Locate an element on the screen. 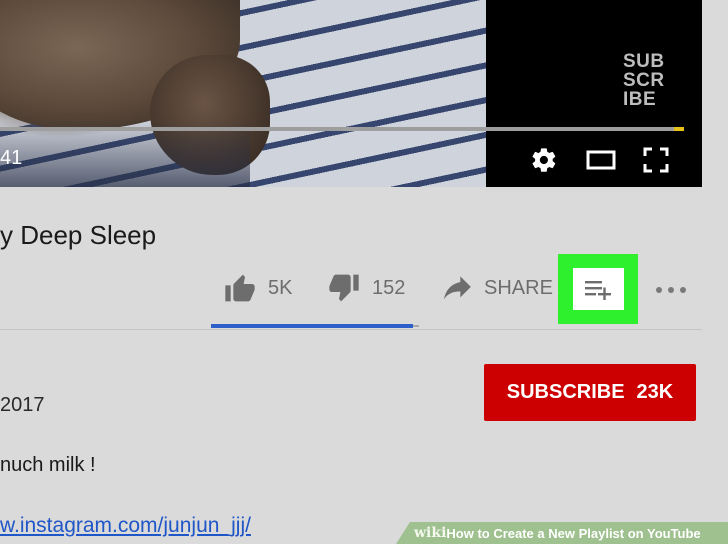 This screenshot has width=728, height=544. subscribe-watermark: SUB SCR IBE is located at coordinates (655, 80).